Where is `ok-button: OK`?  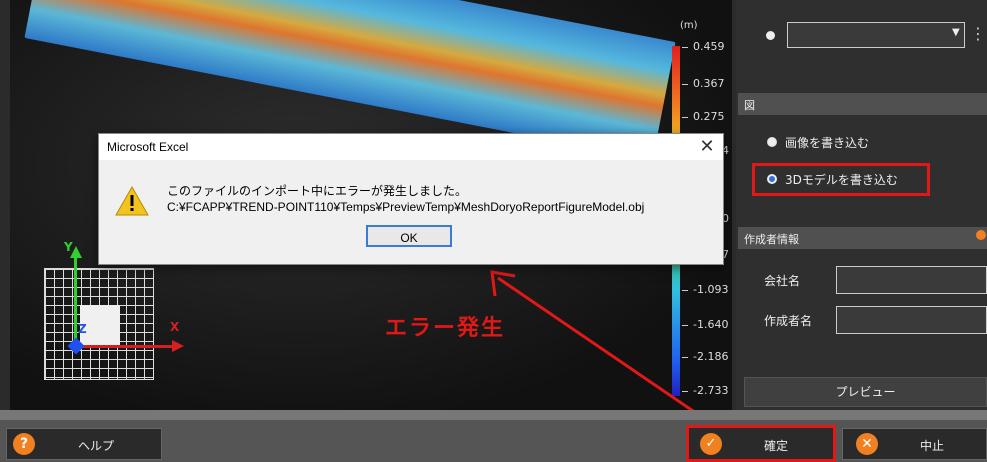
ok-button: OK is located at coordinates (409, 236).